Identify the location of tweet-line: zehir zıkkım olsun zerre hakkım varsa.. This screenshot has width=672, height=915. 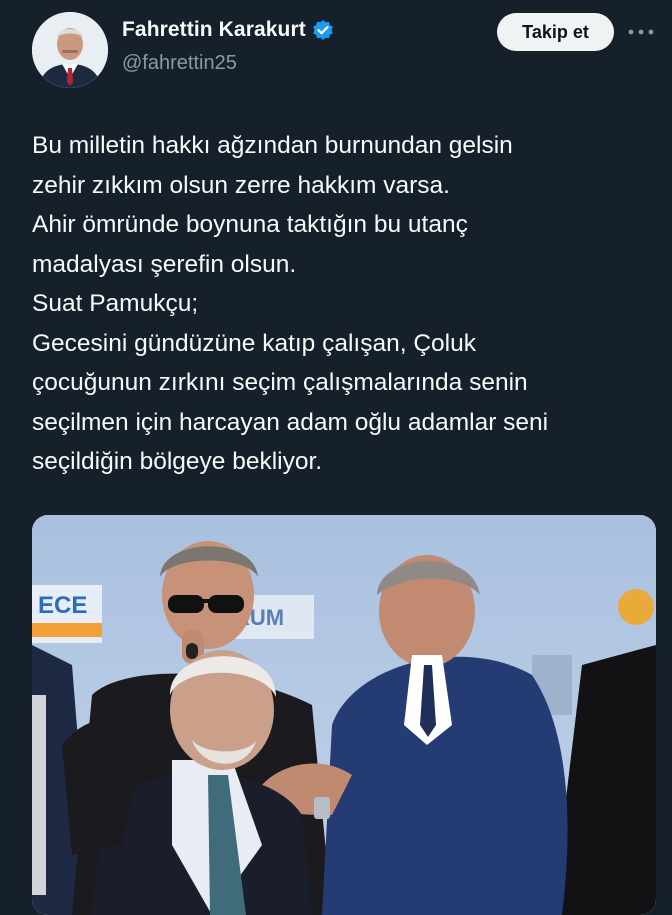
(241, 185).